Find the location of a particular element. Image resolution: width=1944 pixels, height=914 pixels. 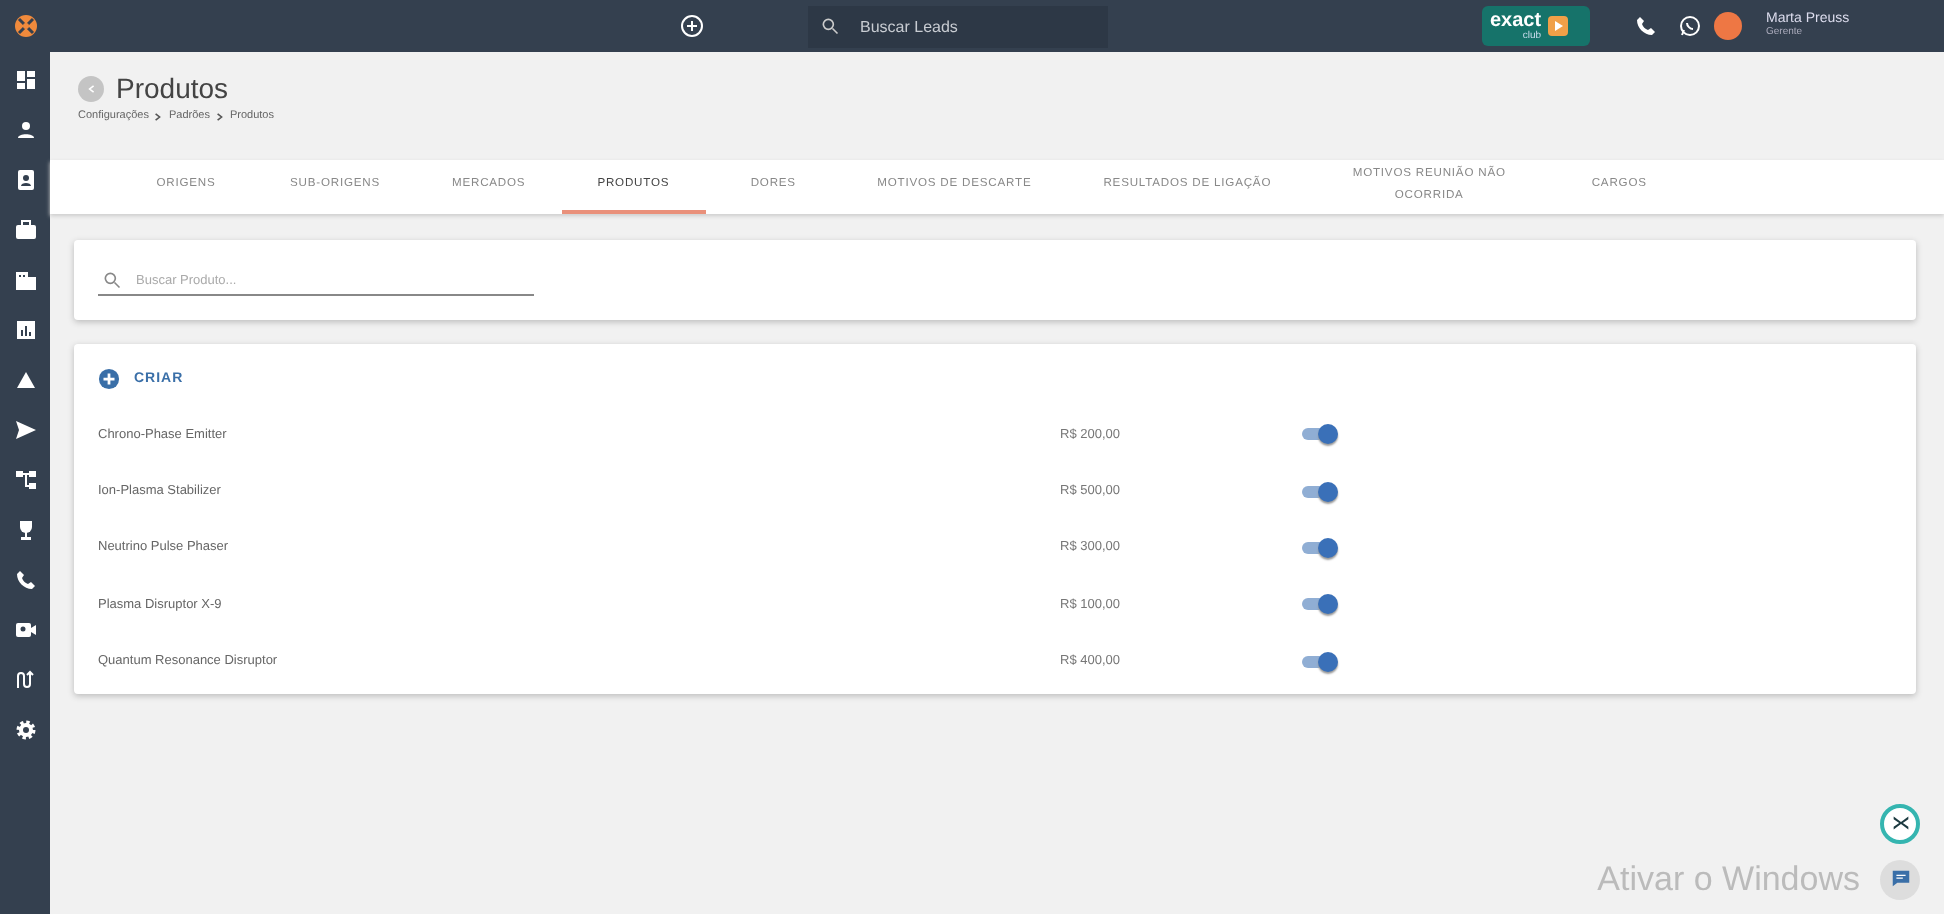

hierarchy-icon is located at coordinates (25, 480).